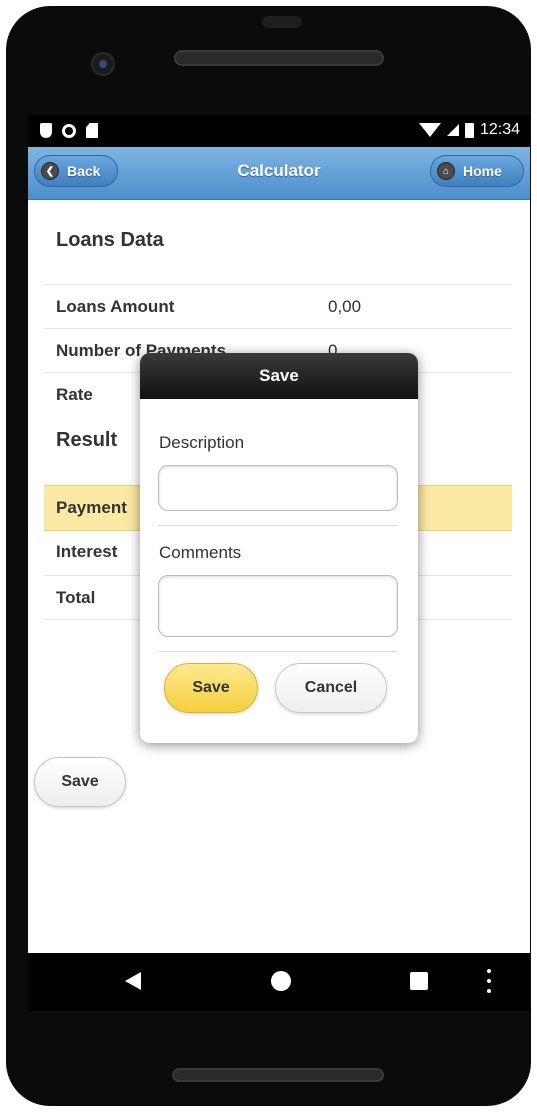  I want to click on wifi-icon, so click(429, 130).